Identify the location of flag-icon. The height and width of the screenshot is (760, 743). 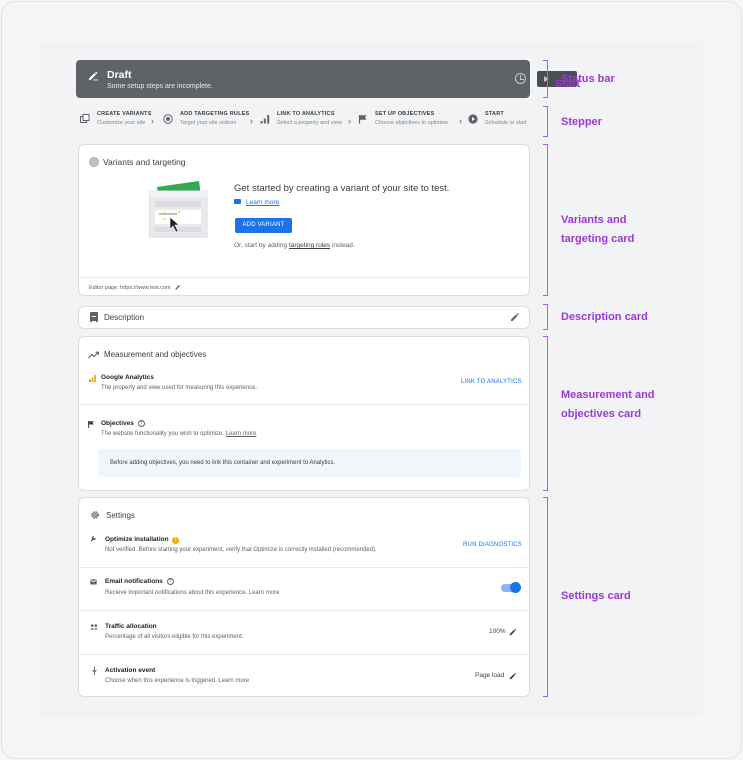
(91, 424).